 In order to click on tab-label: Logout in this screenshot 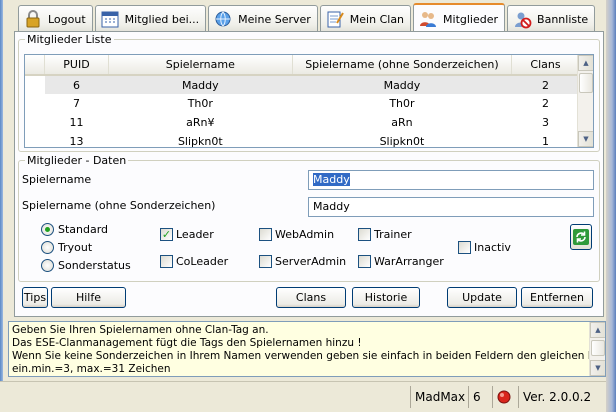, I will do `click(67, 19)`.